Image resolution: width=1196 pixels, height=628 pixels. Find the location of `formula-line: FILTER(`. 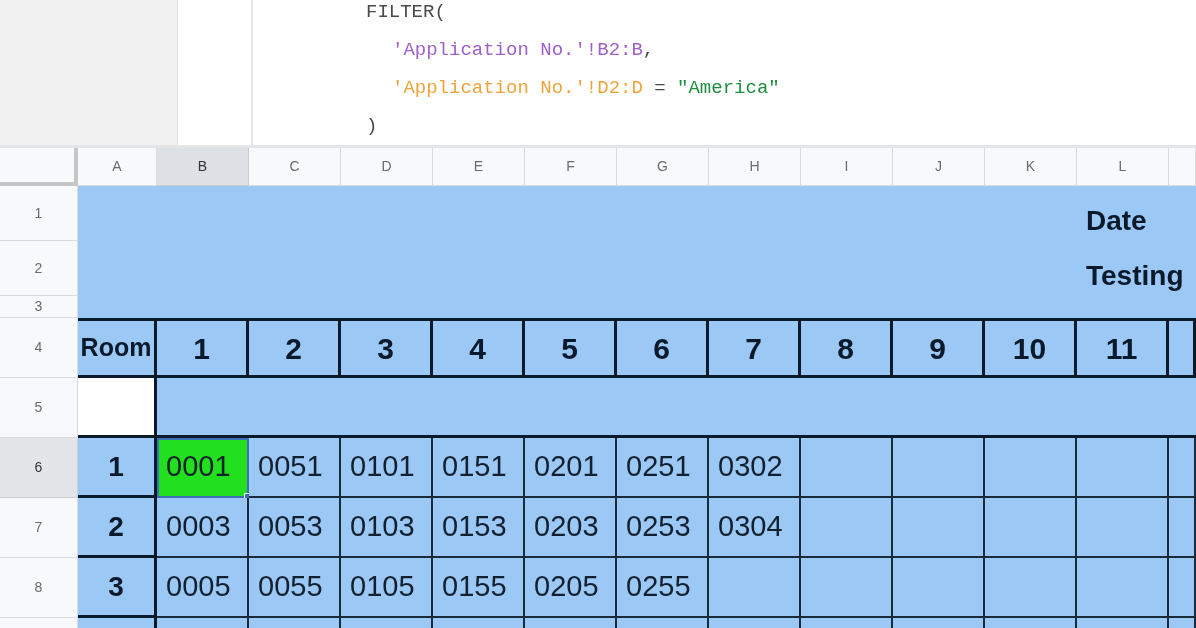

formula-line: FILTER( is located at coordinates (406, 12).